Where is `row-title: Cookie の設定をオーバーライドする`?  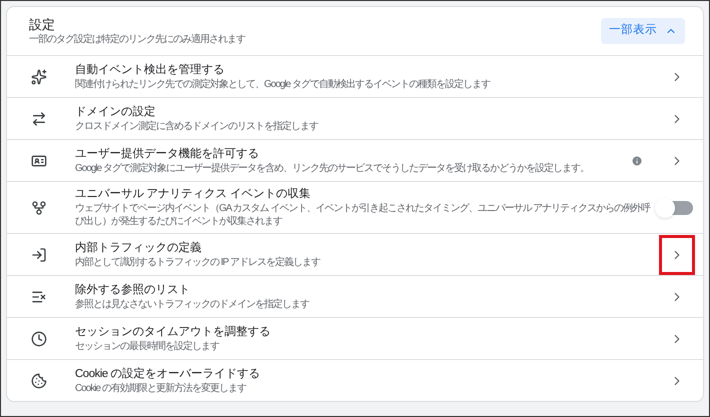
row-title: Cookie の設定をオーバーライドする is located at coordinates (168, 374).